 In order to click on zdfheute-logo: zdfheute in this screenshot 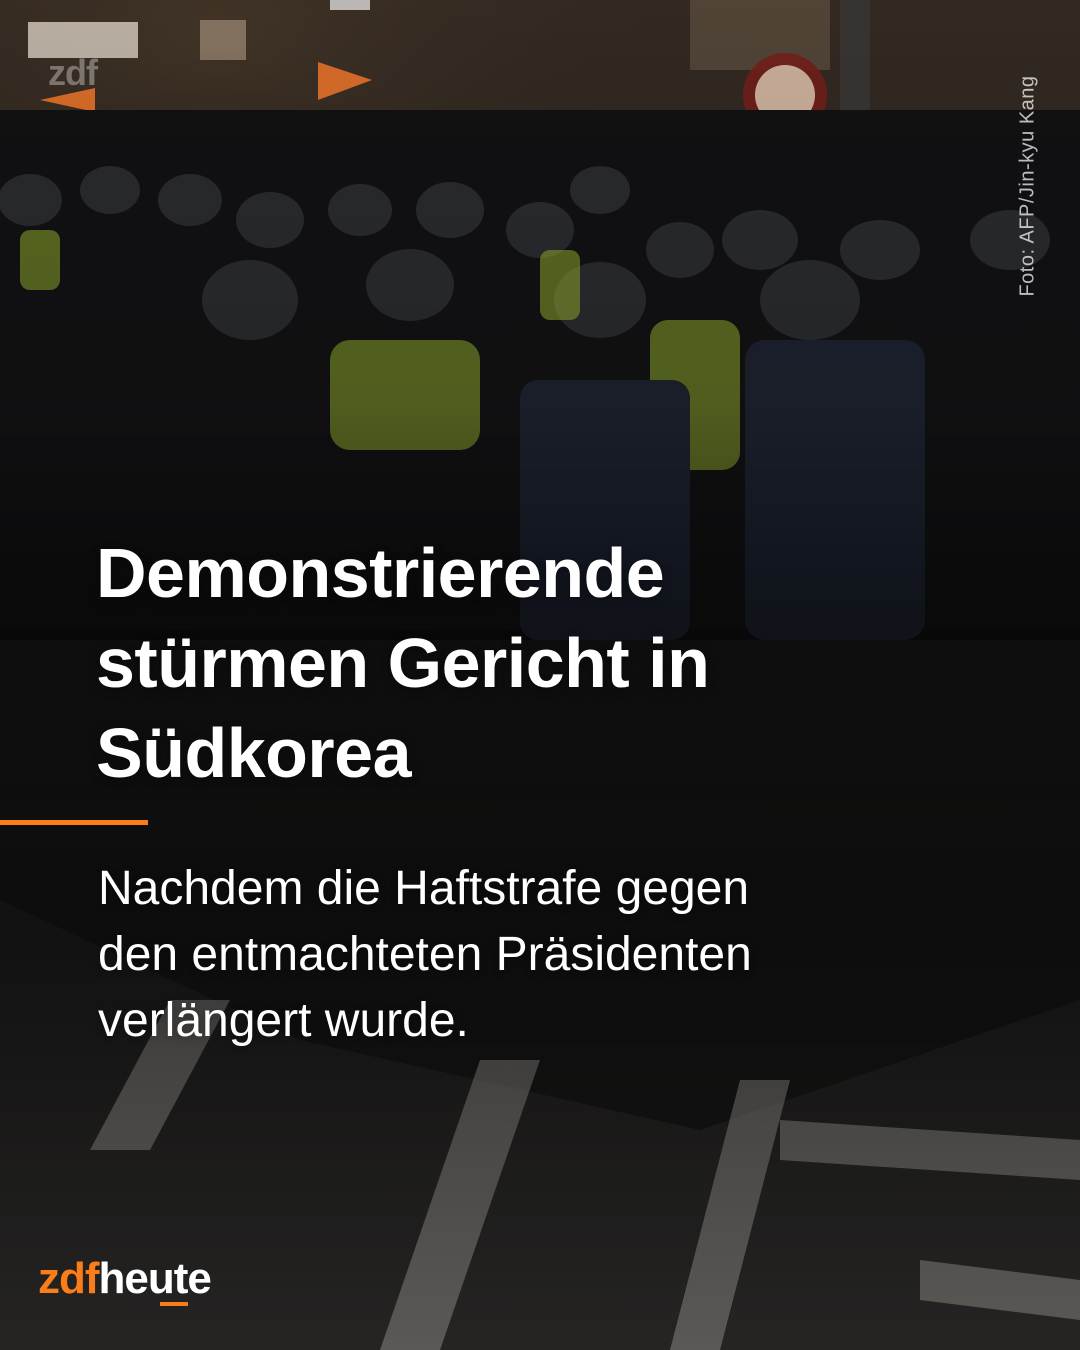, I will do `click(125, 1284)`.